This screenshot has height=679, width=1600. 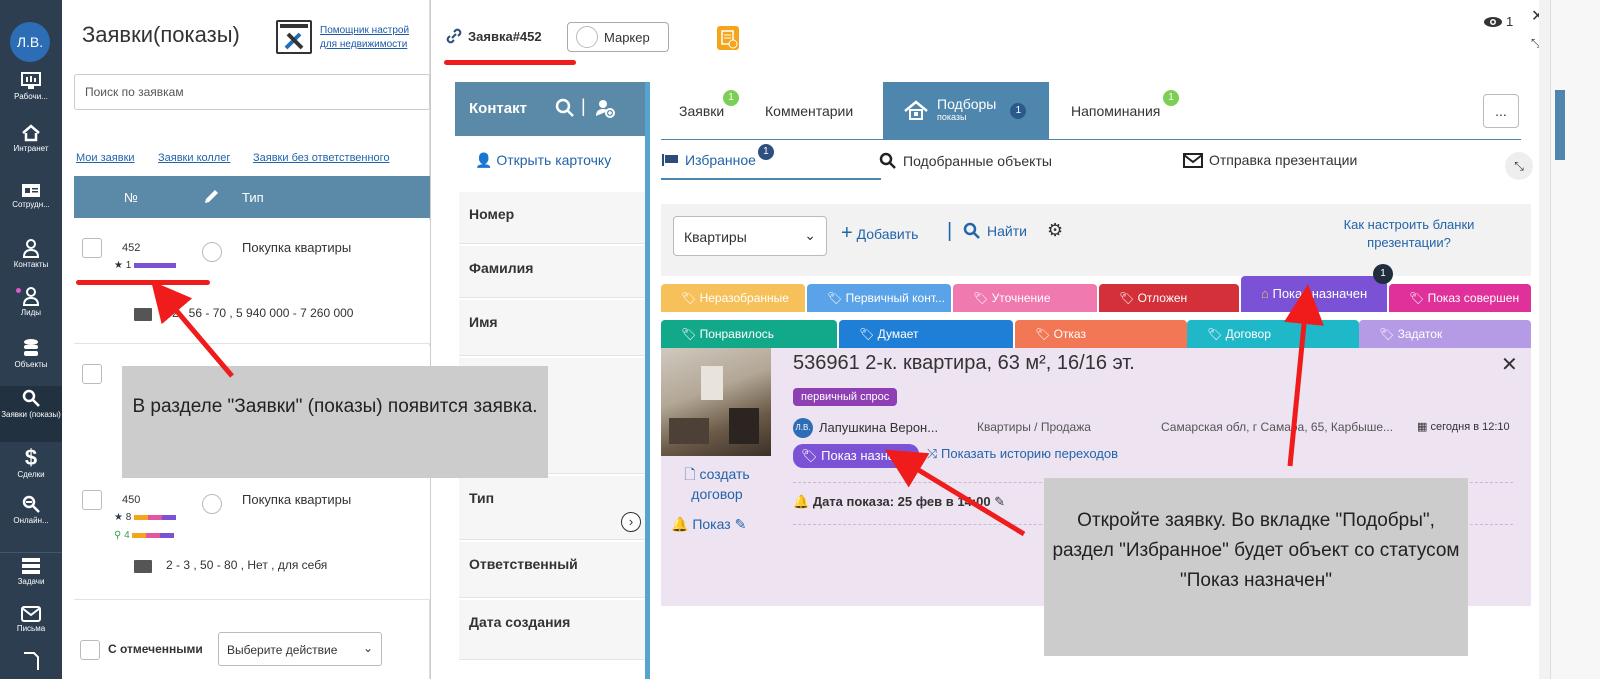 I want to click on status-tab-clarification: 🏷 Уточнение, so click(x=1025, y=298).